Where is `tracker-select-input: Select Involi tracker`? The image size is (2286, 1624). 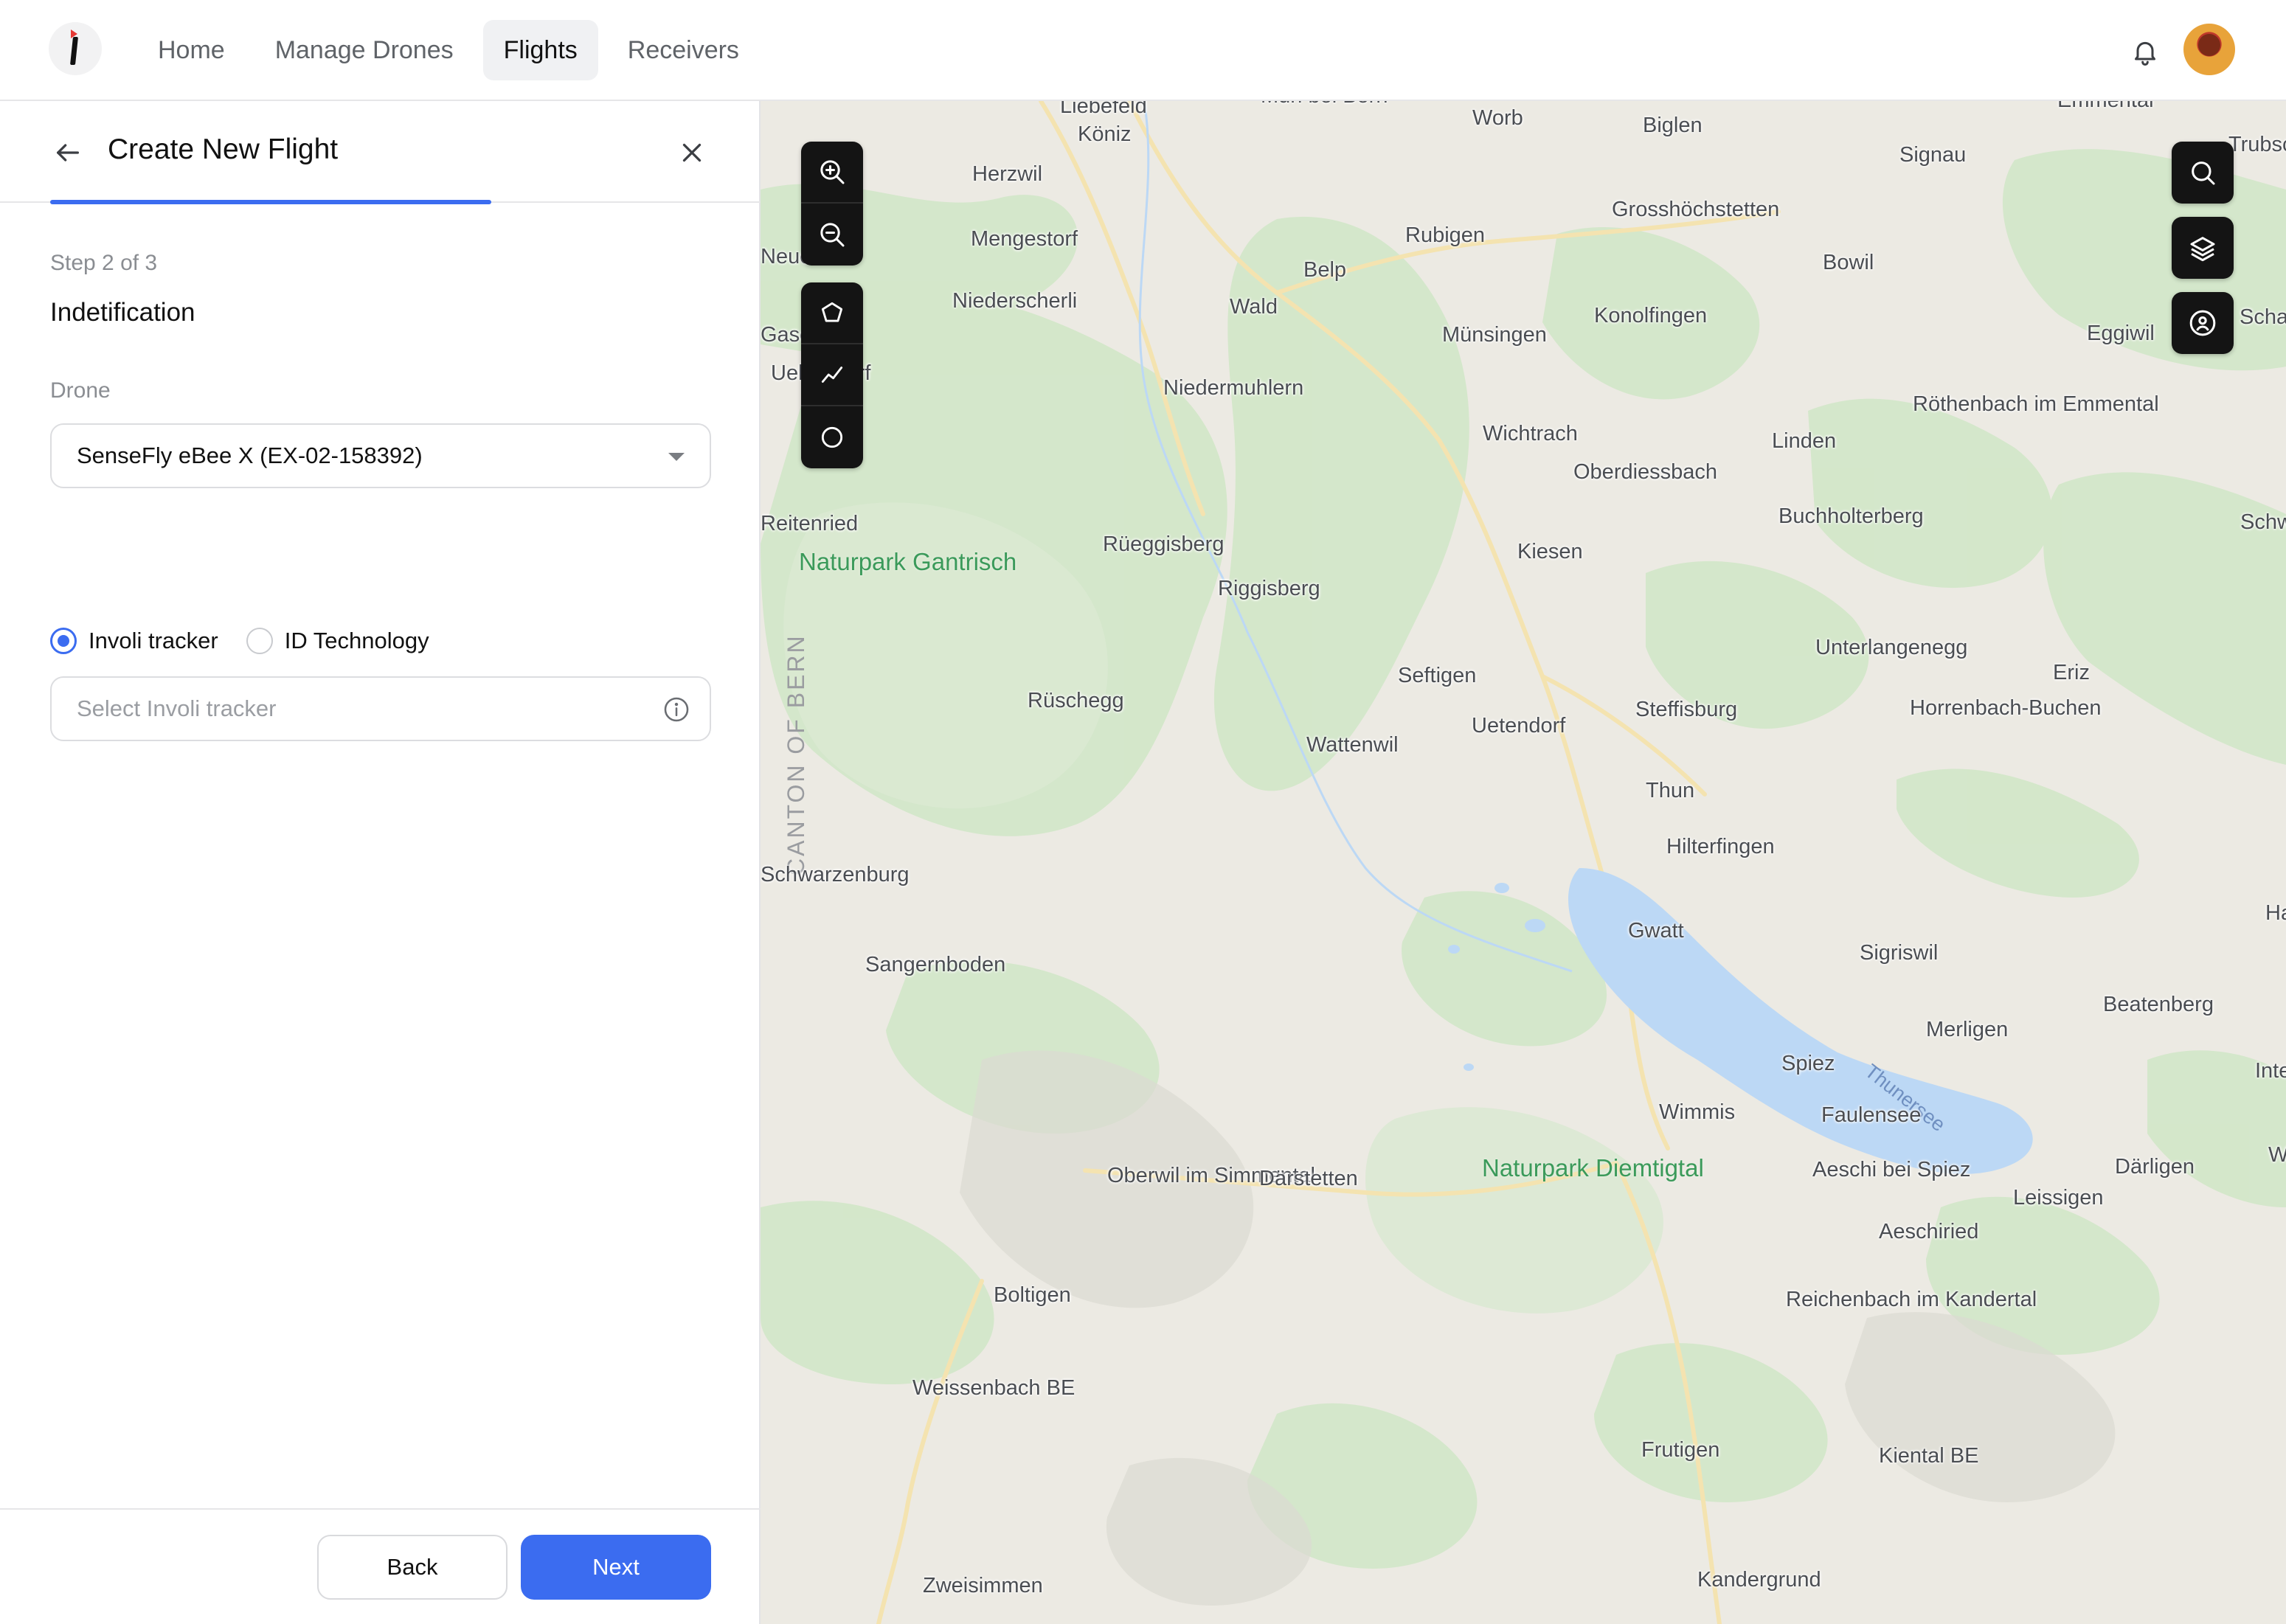 tracker-select-input: Select Involi tracker is located at coordinates (380, 708).